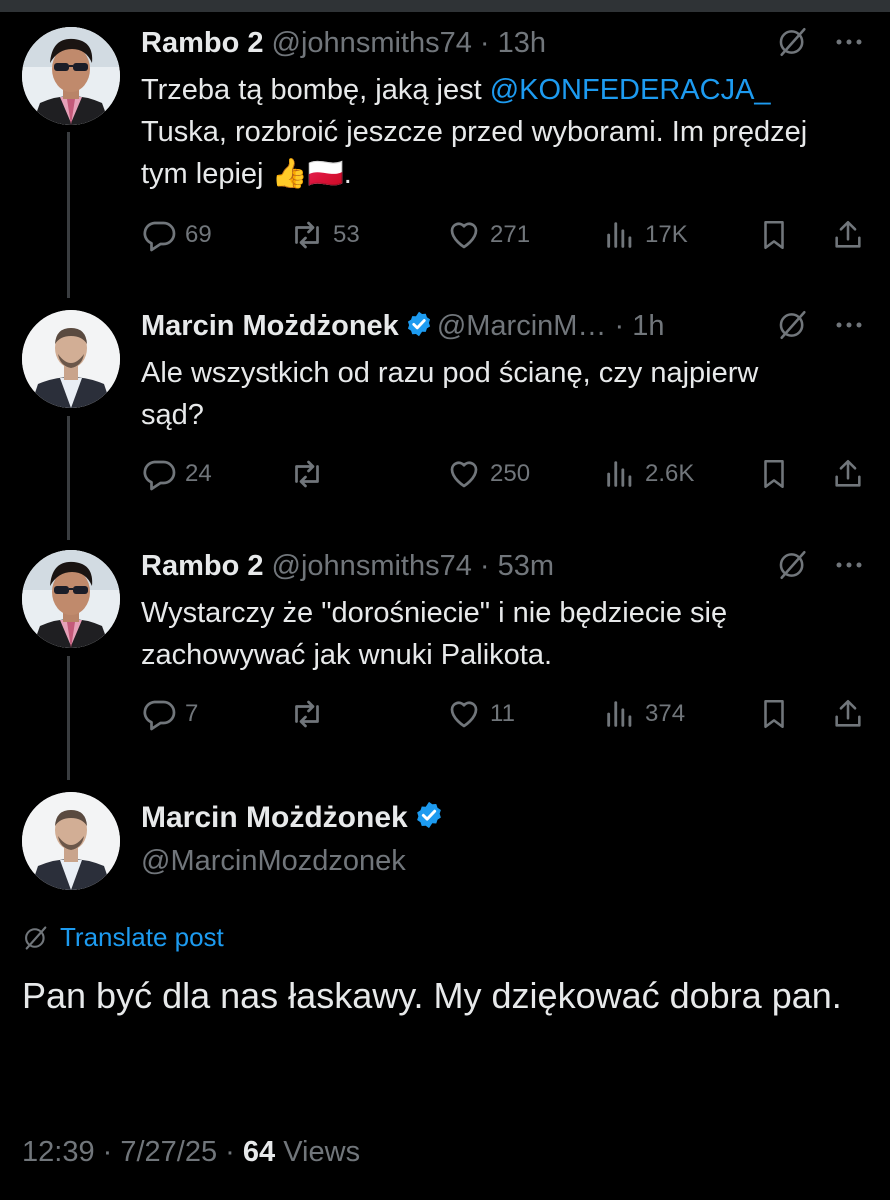  What do you see at coordinates (522, 43) in the screenshot?
I see `timestamp: 13h` at bounding box center [522, 43].